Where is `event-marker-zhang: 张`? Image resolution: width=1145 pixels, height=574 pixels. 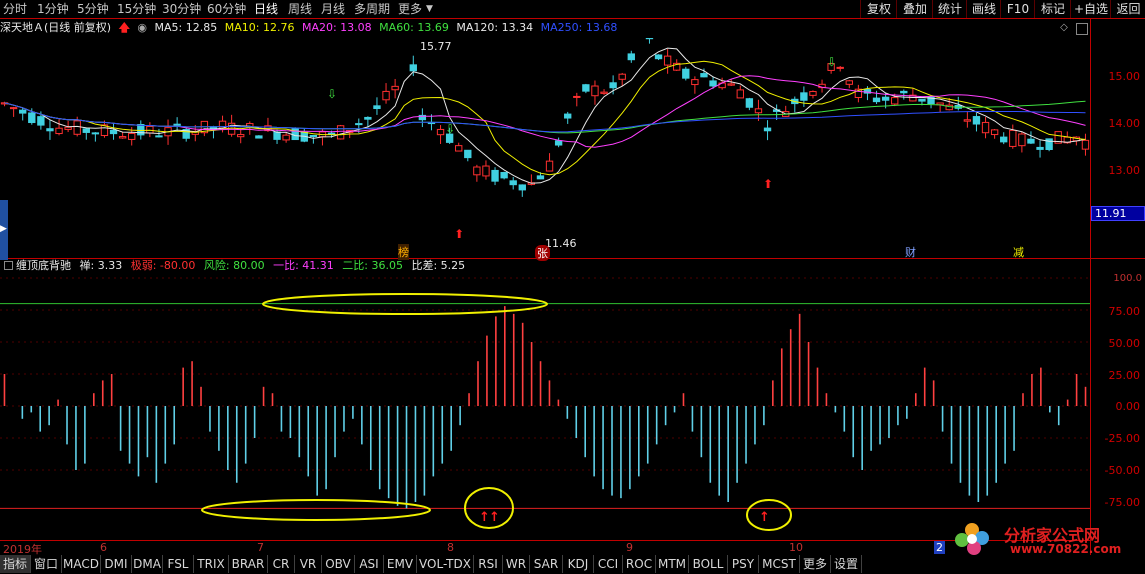
event-marker-zhang: 张 is located at coordinates (542, 253).